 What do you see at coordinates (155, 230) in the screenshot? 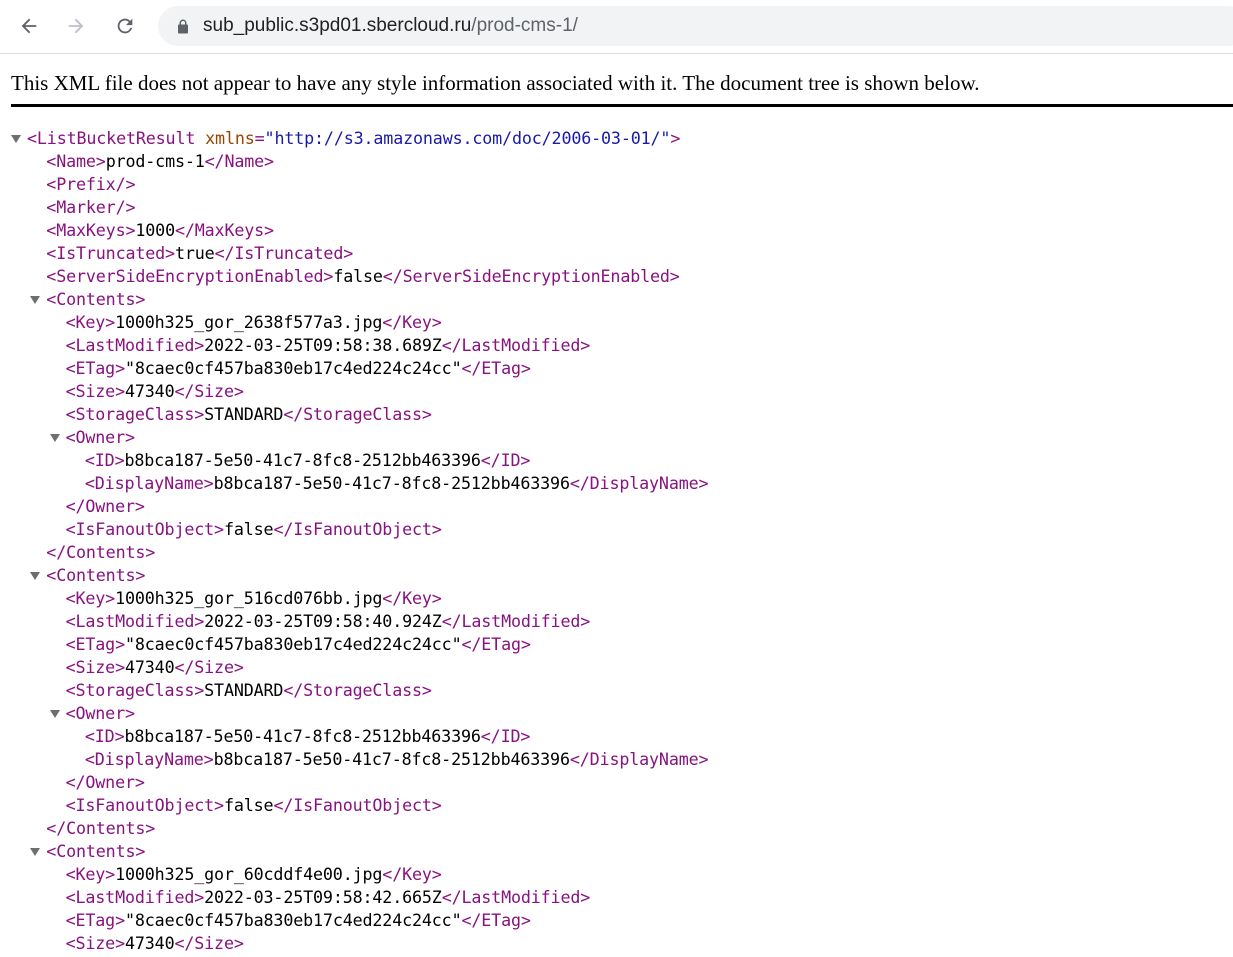
I see `element-value: 1000` at bounding box center [155, 230].